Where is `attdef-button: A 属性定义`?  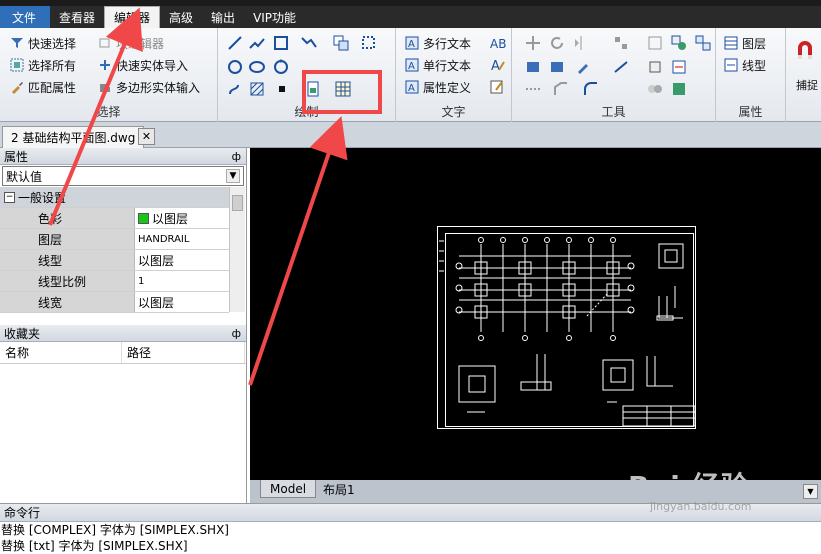 attdef-button: A 属性定义 is located at coordinates (438, 87).